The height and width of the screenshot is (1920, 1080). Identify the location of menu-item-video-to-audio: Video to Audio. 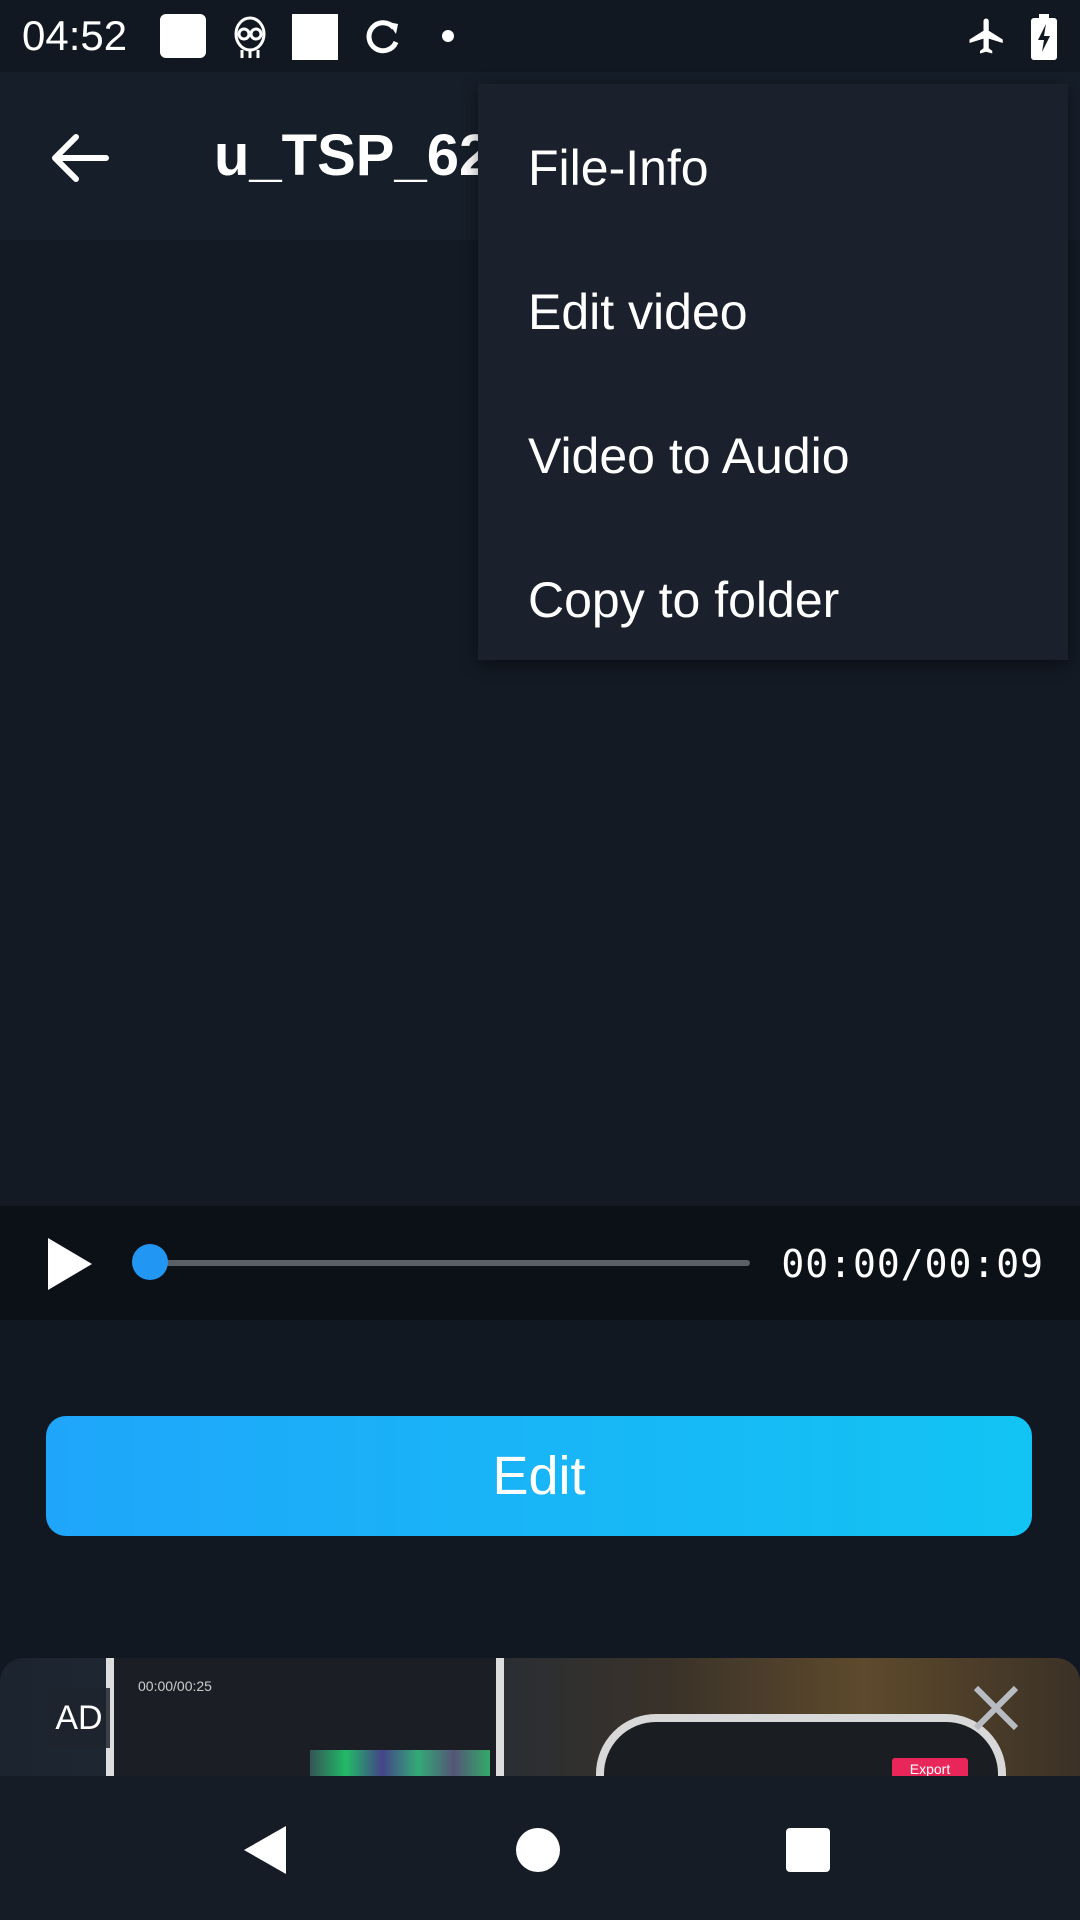
(773, 456).